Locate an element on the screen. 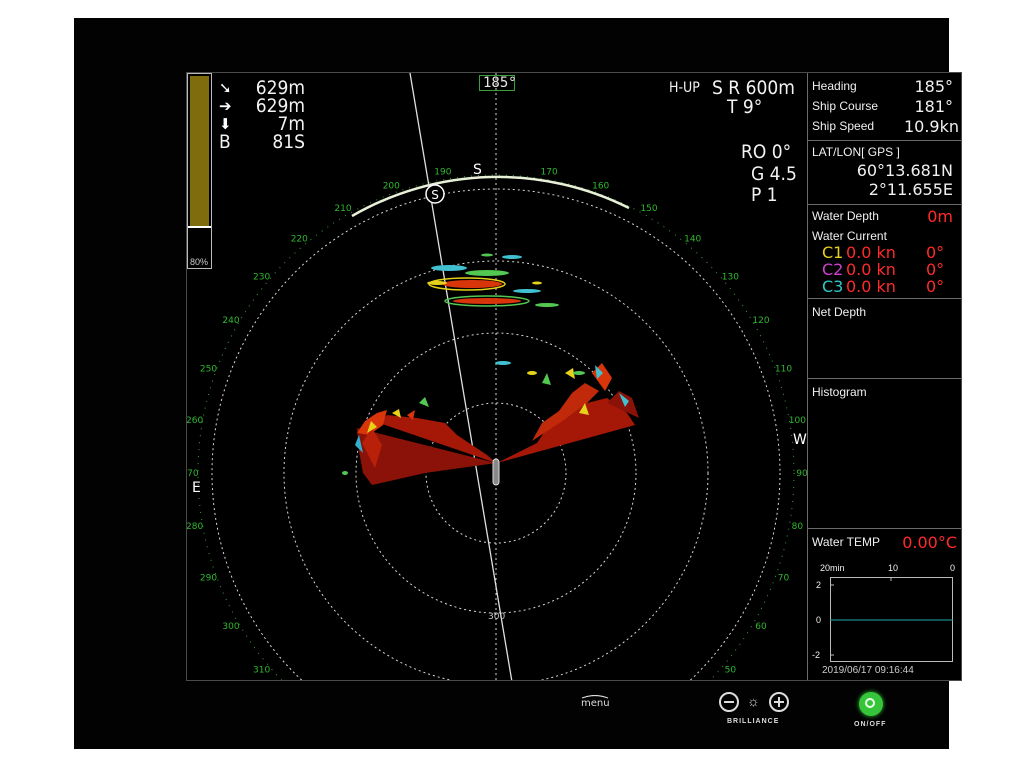  water-current-label: Water Current is located at coordinates (849, 236).